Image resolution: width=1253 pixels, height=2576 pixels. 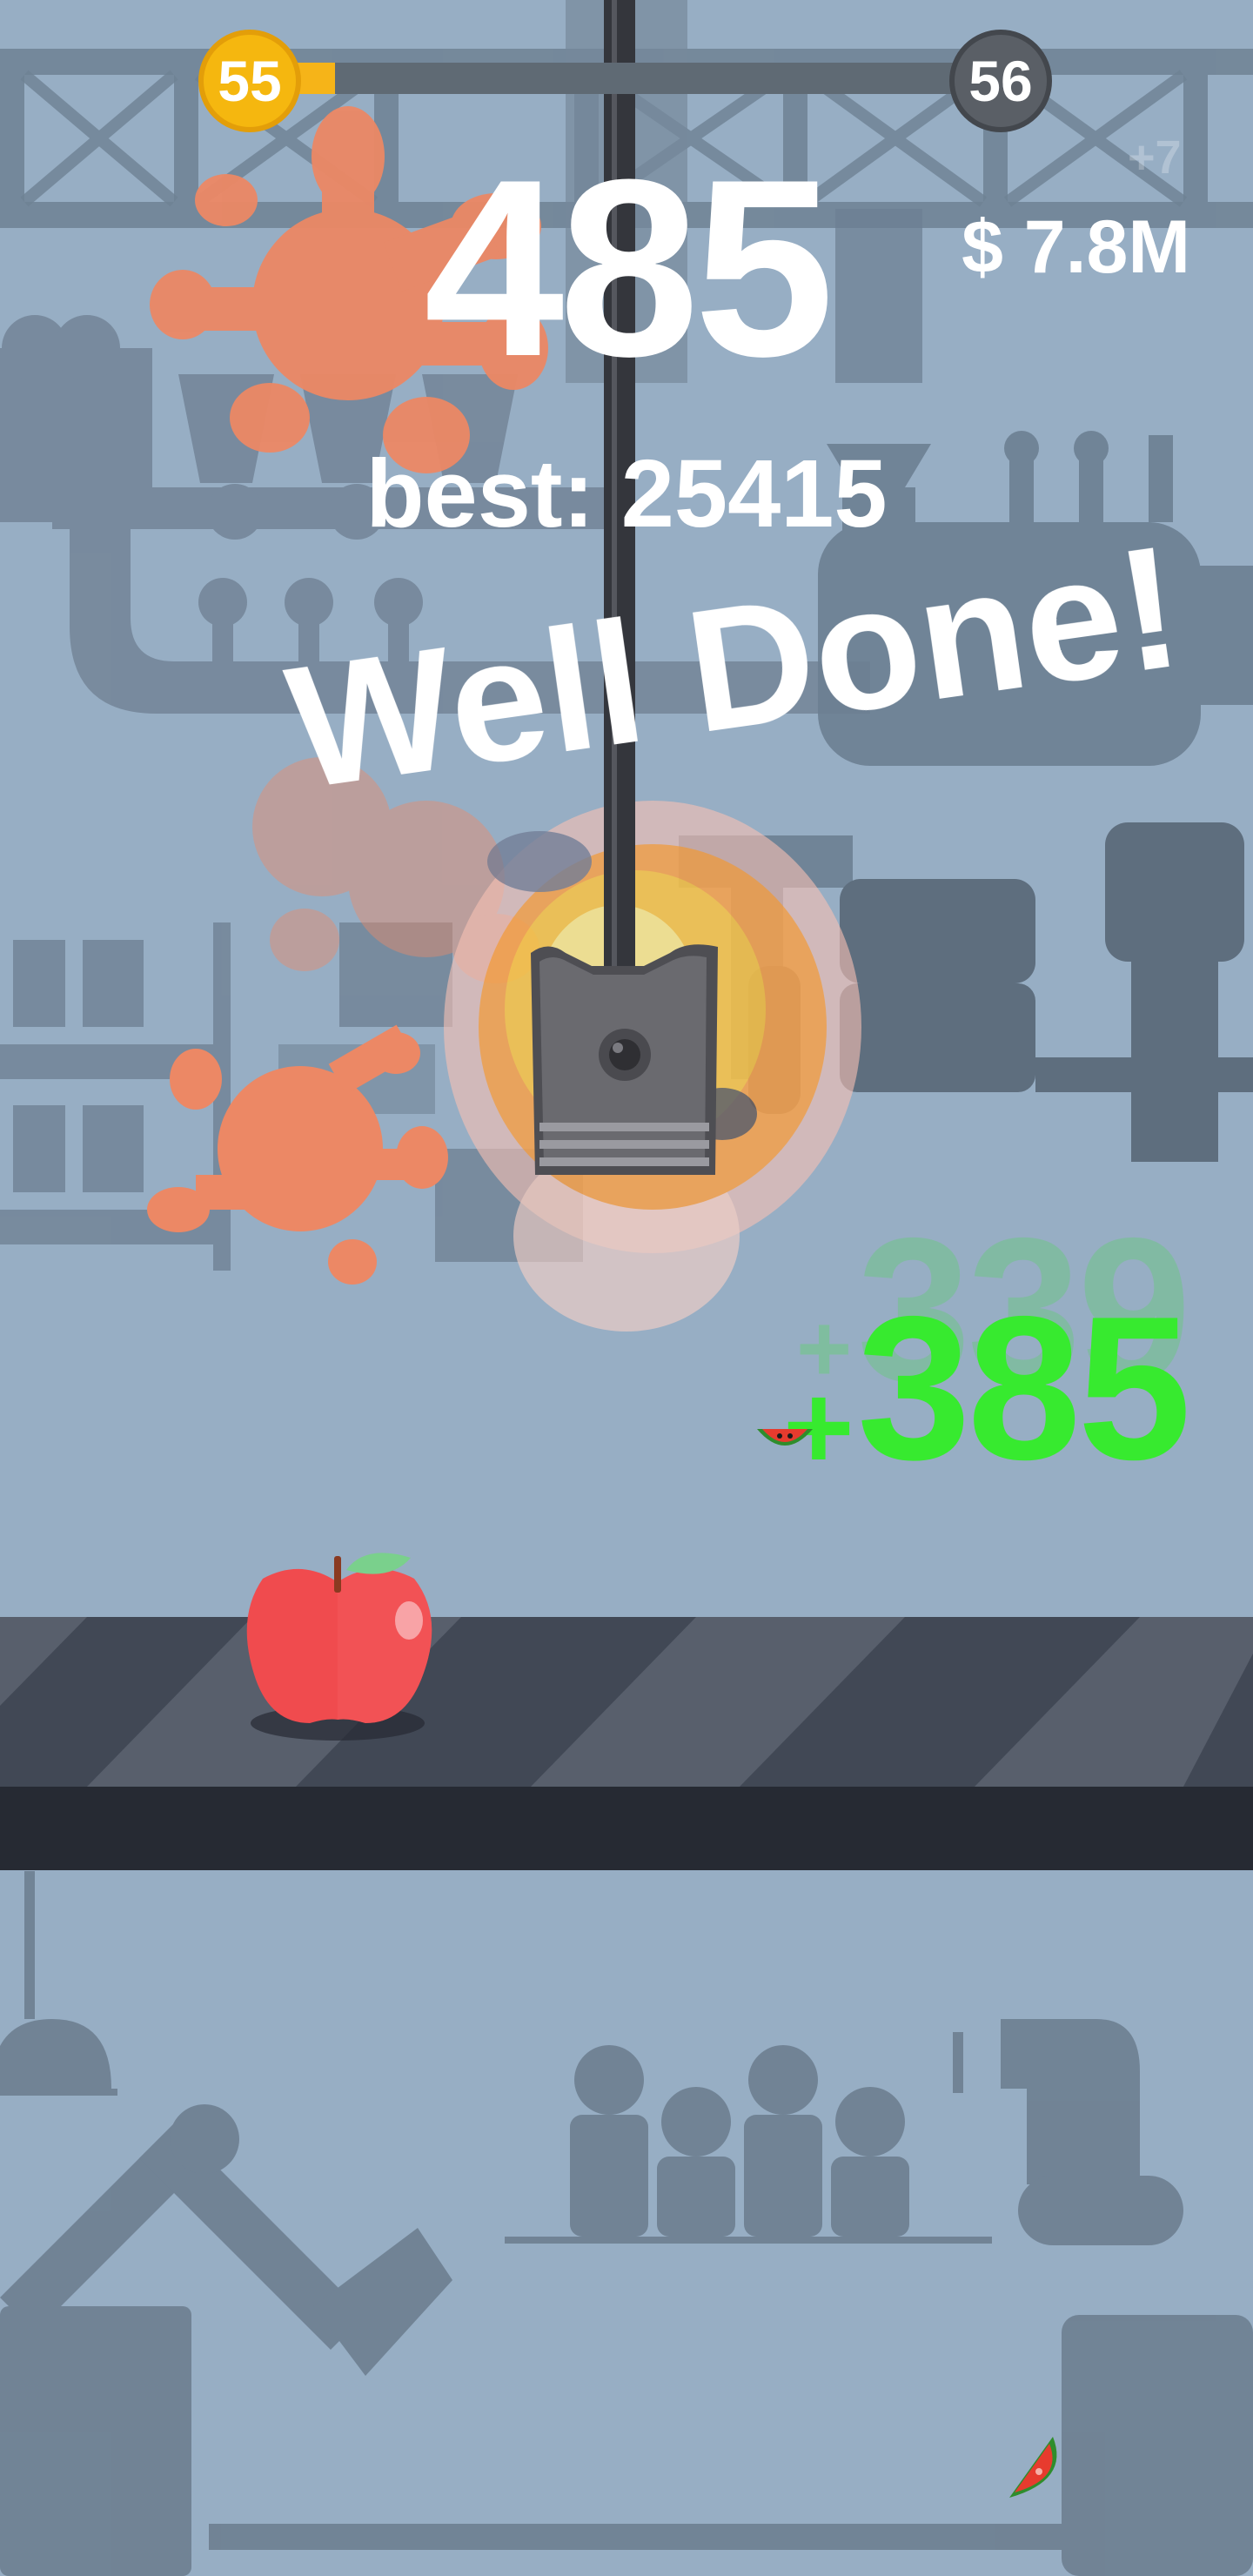 I want to click on best-score: best: 25415, so click(x=626, y=493).